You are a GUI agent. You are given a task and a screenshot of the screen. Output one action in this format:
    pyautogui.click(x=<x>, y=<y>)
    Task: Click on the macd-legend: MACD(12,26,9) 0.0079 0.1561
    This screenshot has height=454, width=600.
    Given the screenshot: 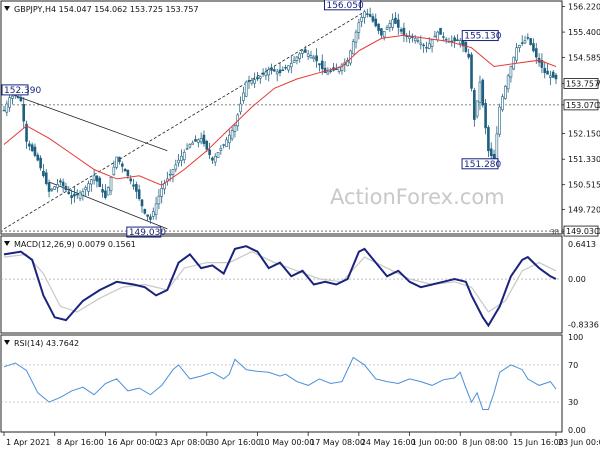 What is the action you would take?
    pyautogui.click(x=70, y=244)
    